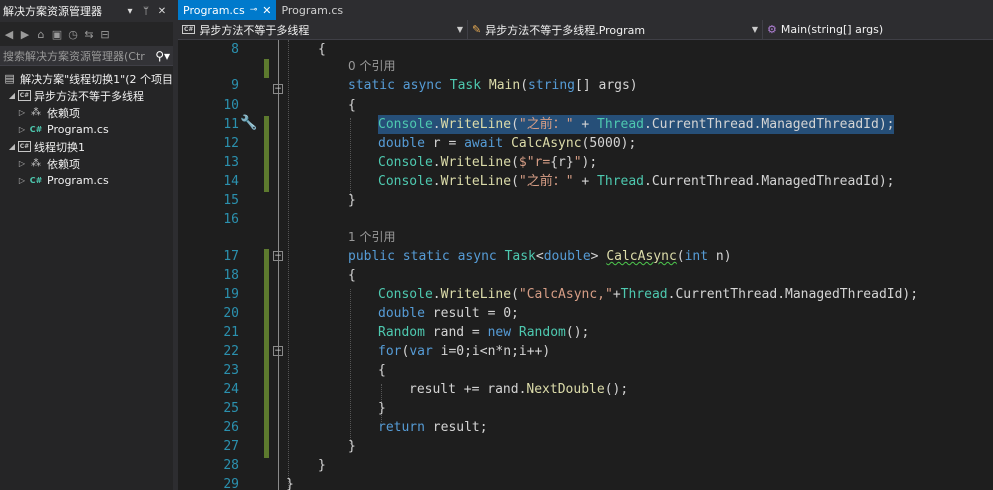 Image resolution: width=993 pixels, height=490 pixels. I want to click on line-number: 14, so click(231, 181).